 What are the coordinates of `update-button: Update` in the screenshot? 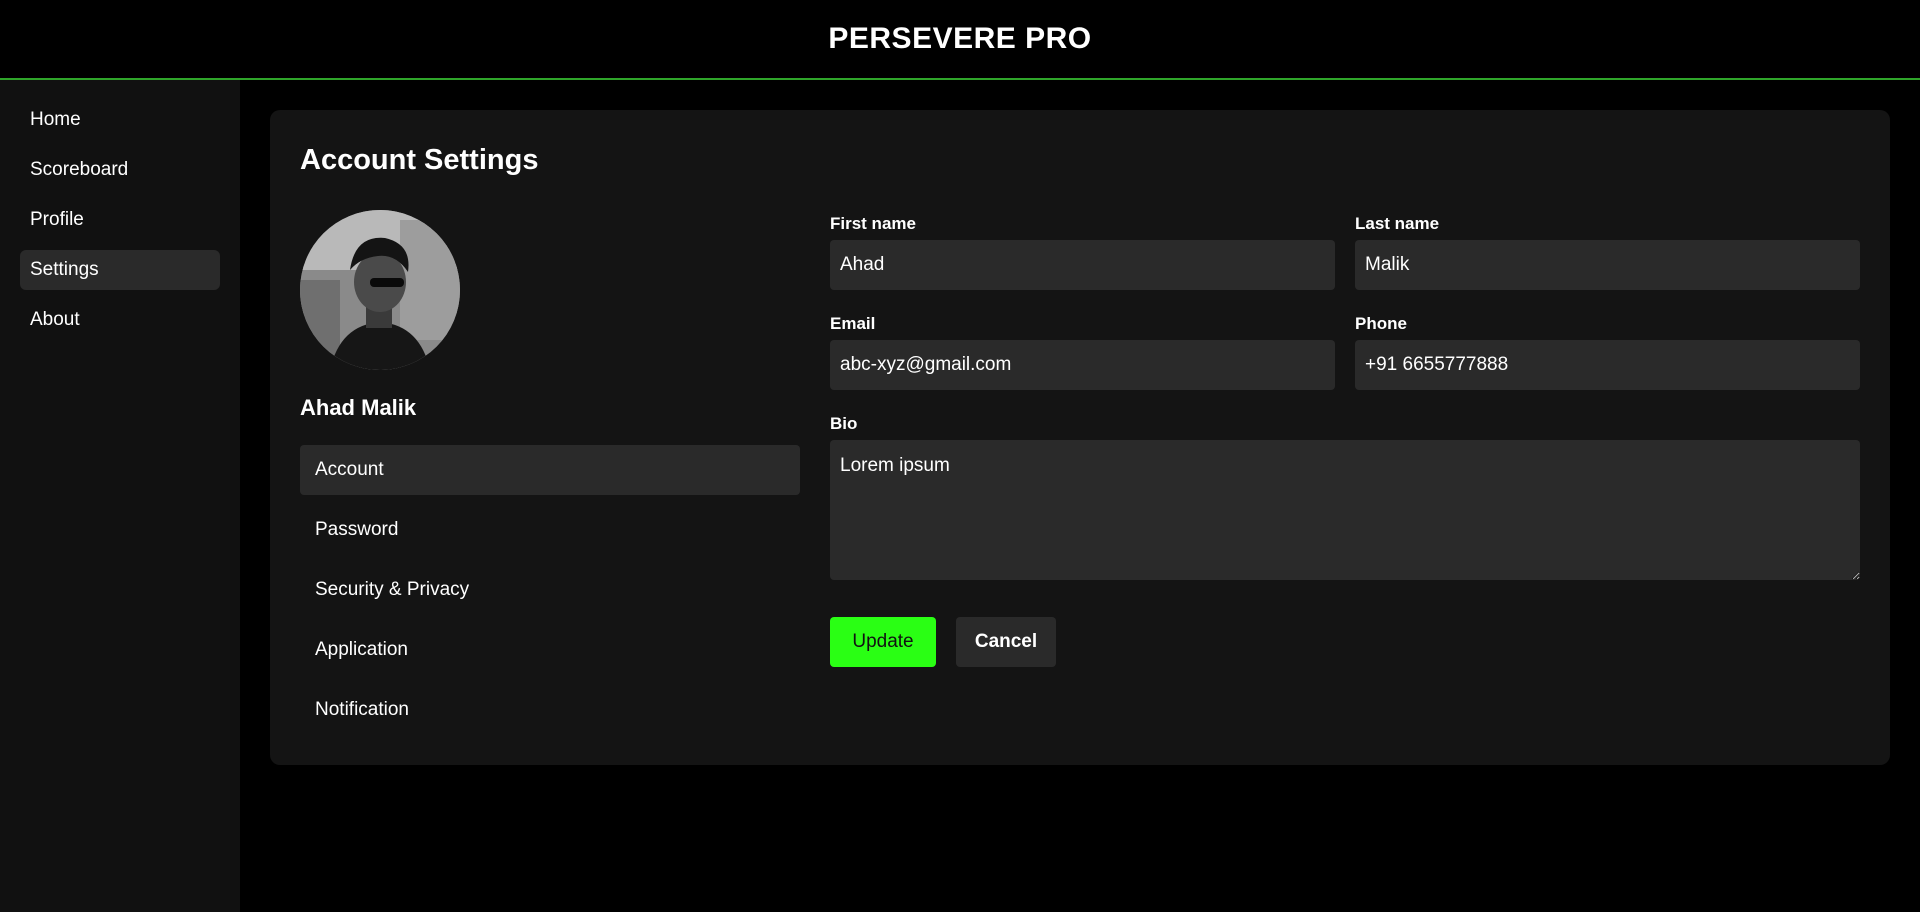 It's located at (883, 642).